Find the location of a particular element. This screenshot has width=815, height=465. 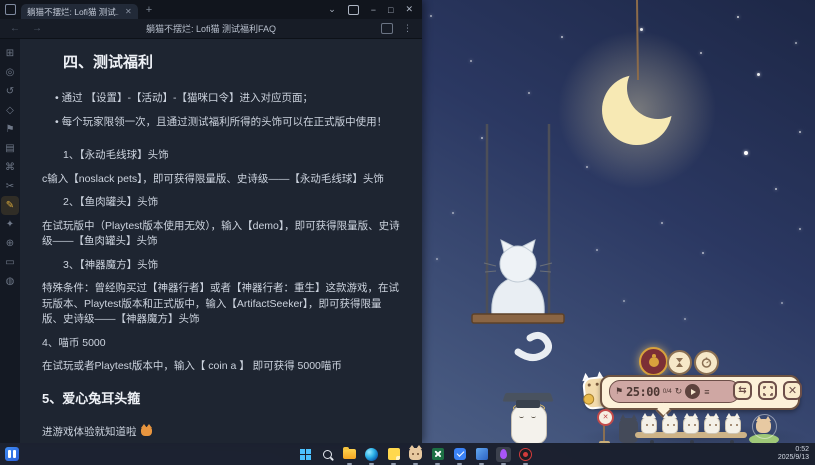

restart-icon: ↻ is located at coordinates (679, 391).